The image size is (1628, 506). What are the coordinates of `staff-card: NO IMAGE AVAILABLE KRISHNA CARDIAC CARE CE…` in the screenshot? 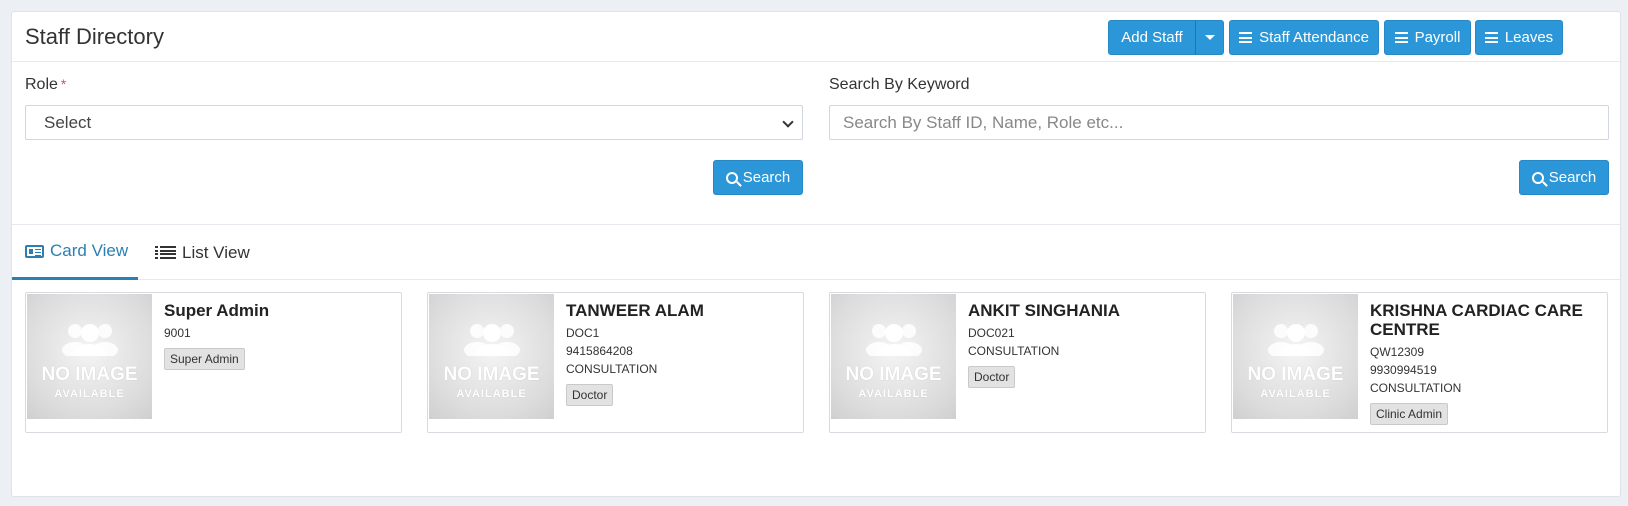 It's located at (1419, 362).